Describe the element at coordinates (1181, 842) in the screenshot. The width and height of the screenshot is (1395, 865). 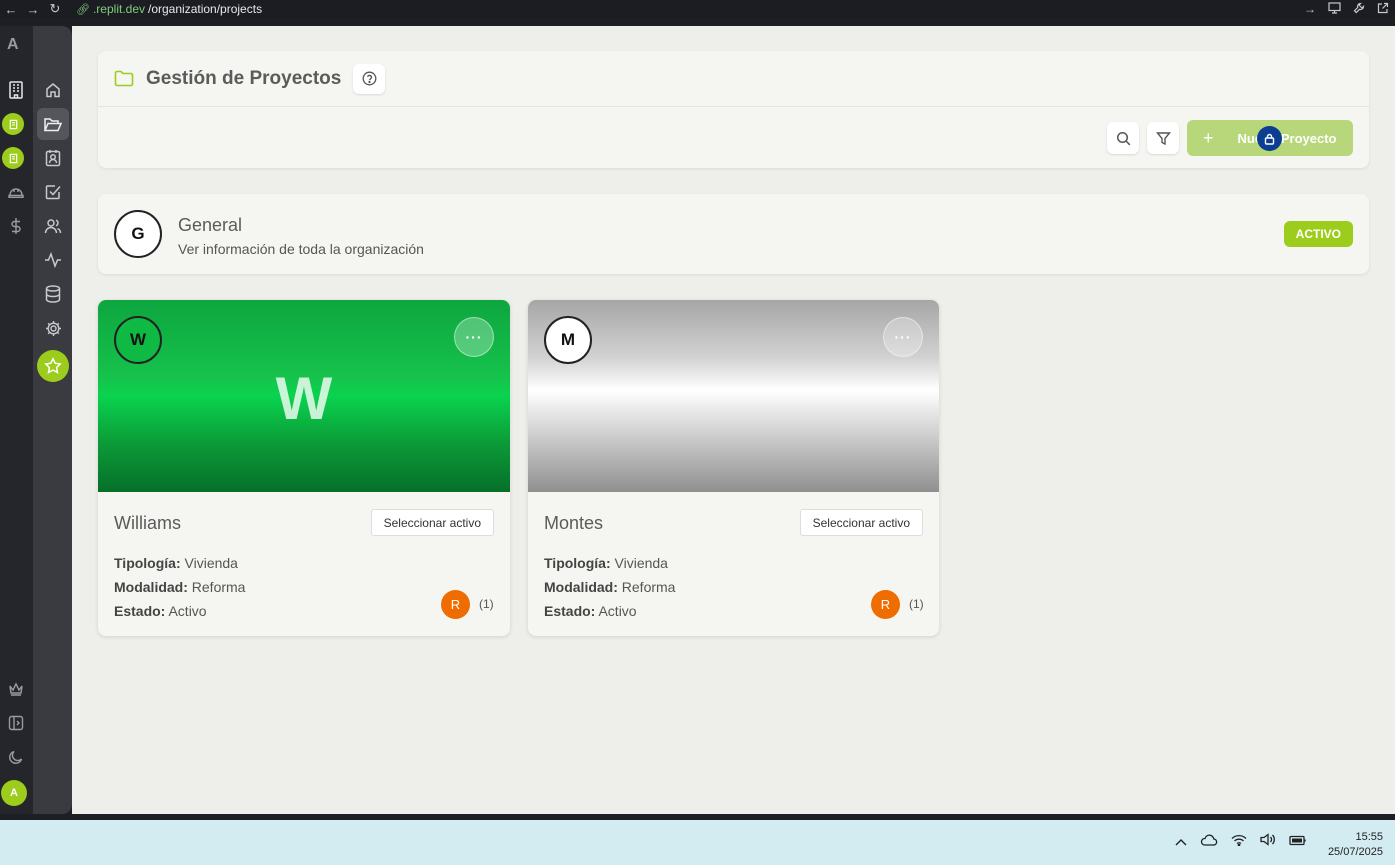
I see `chevron-up-icon` at that location.